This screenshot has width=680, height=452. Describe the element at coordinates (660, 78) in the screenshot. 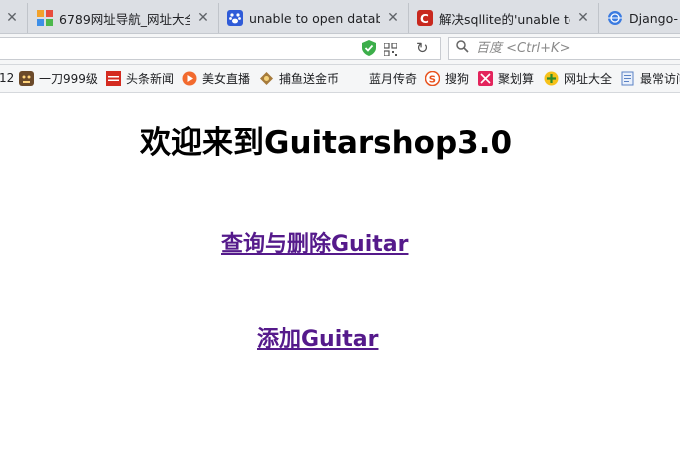

I see `bookmark-label: 最常访问` at that location.